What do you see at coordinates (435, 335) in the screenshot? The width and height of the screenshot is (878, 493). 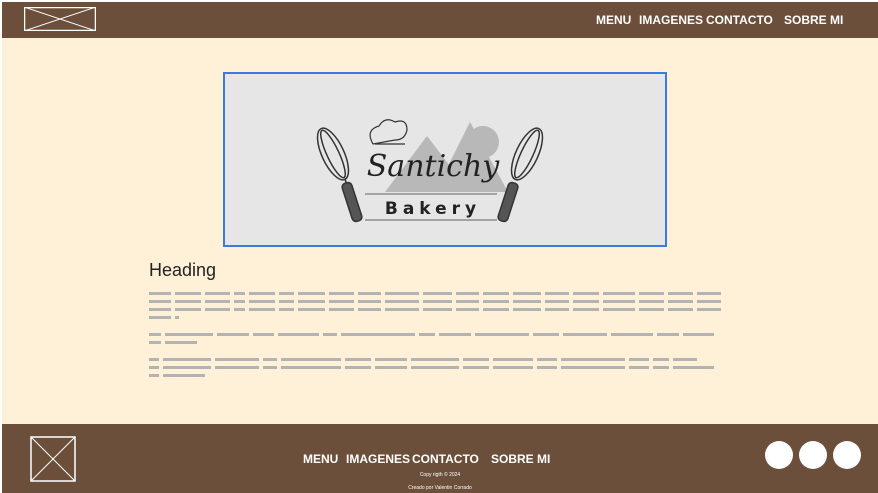 I see `placeholder-text-lines` at bounding box center [435, 335].